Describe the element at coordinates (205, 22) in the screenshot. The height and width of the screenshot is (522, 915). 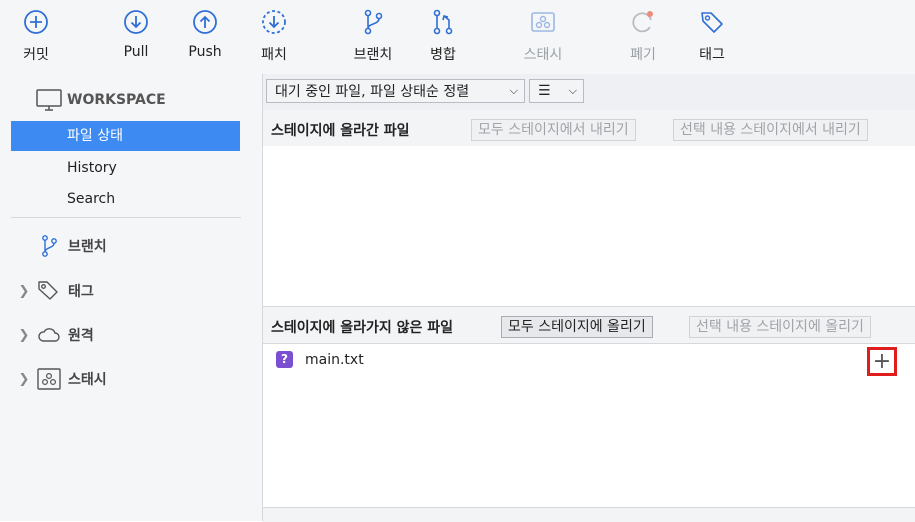
I see `arrow-up-circle-icon` at that location.